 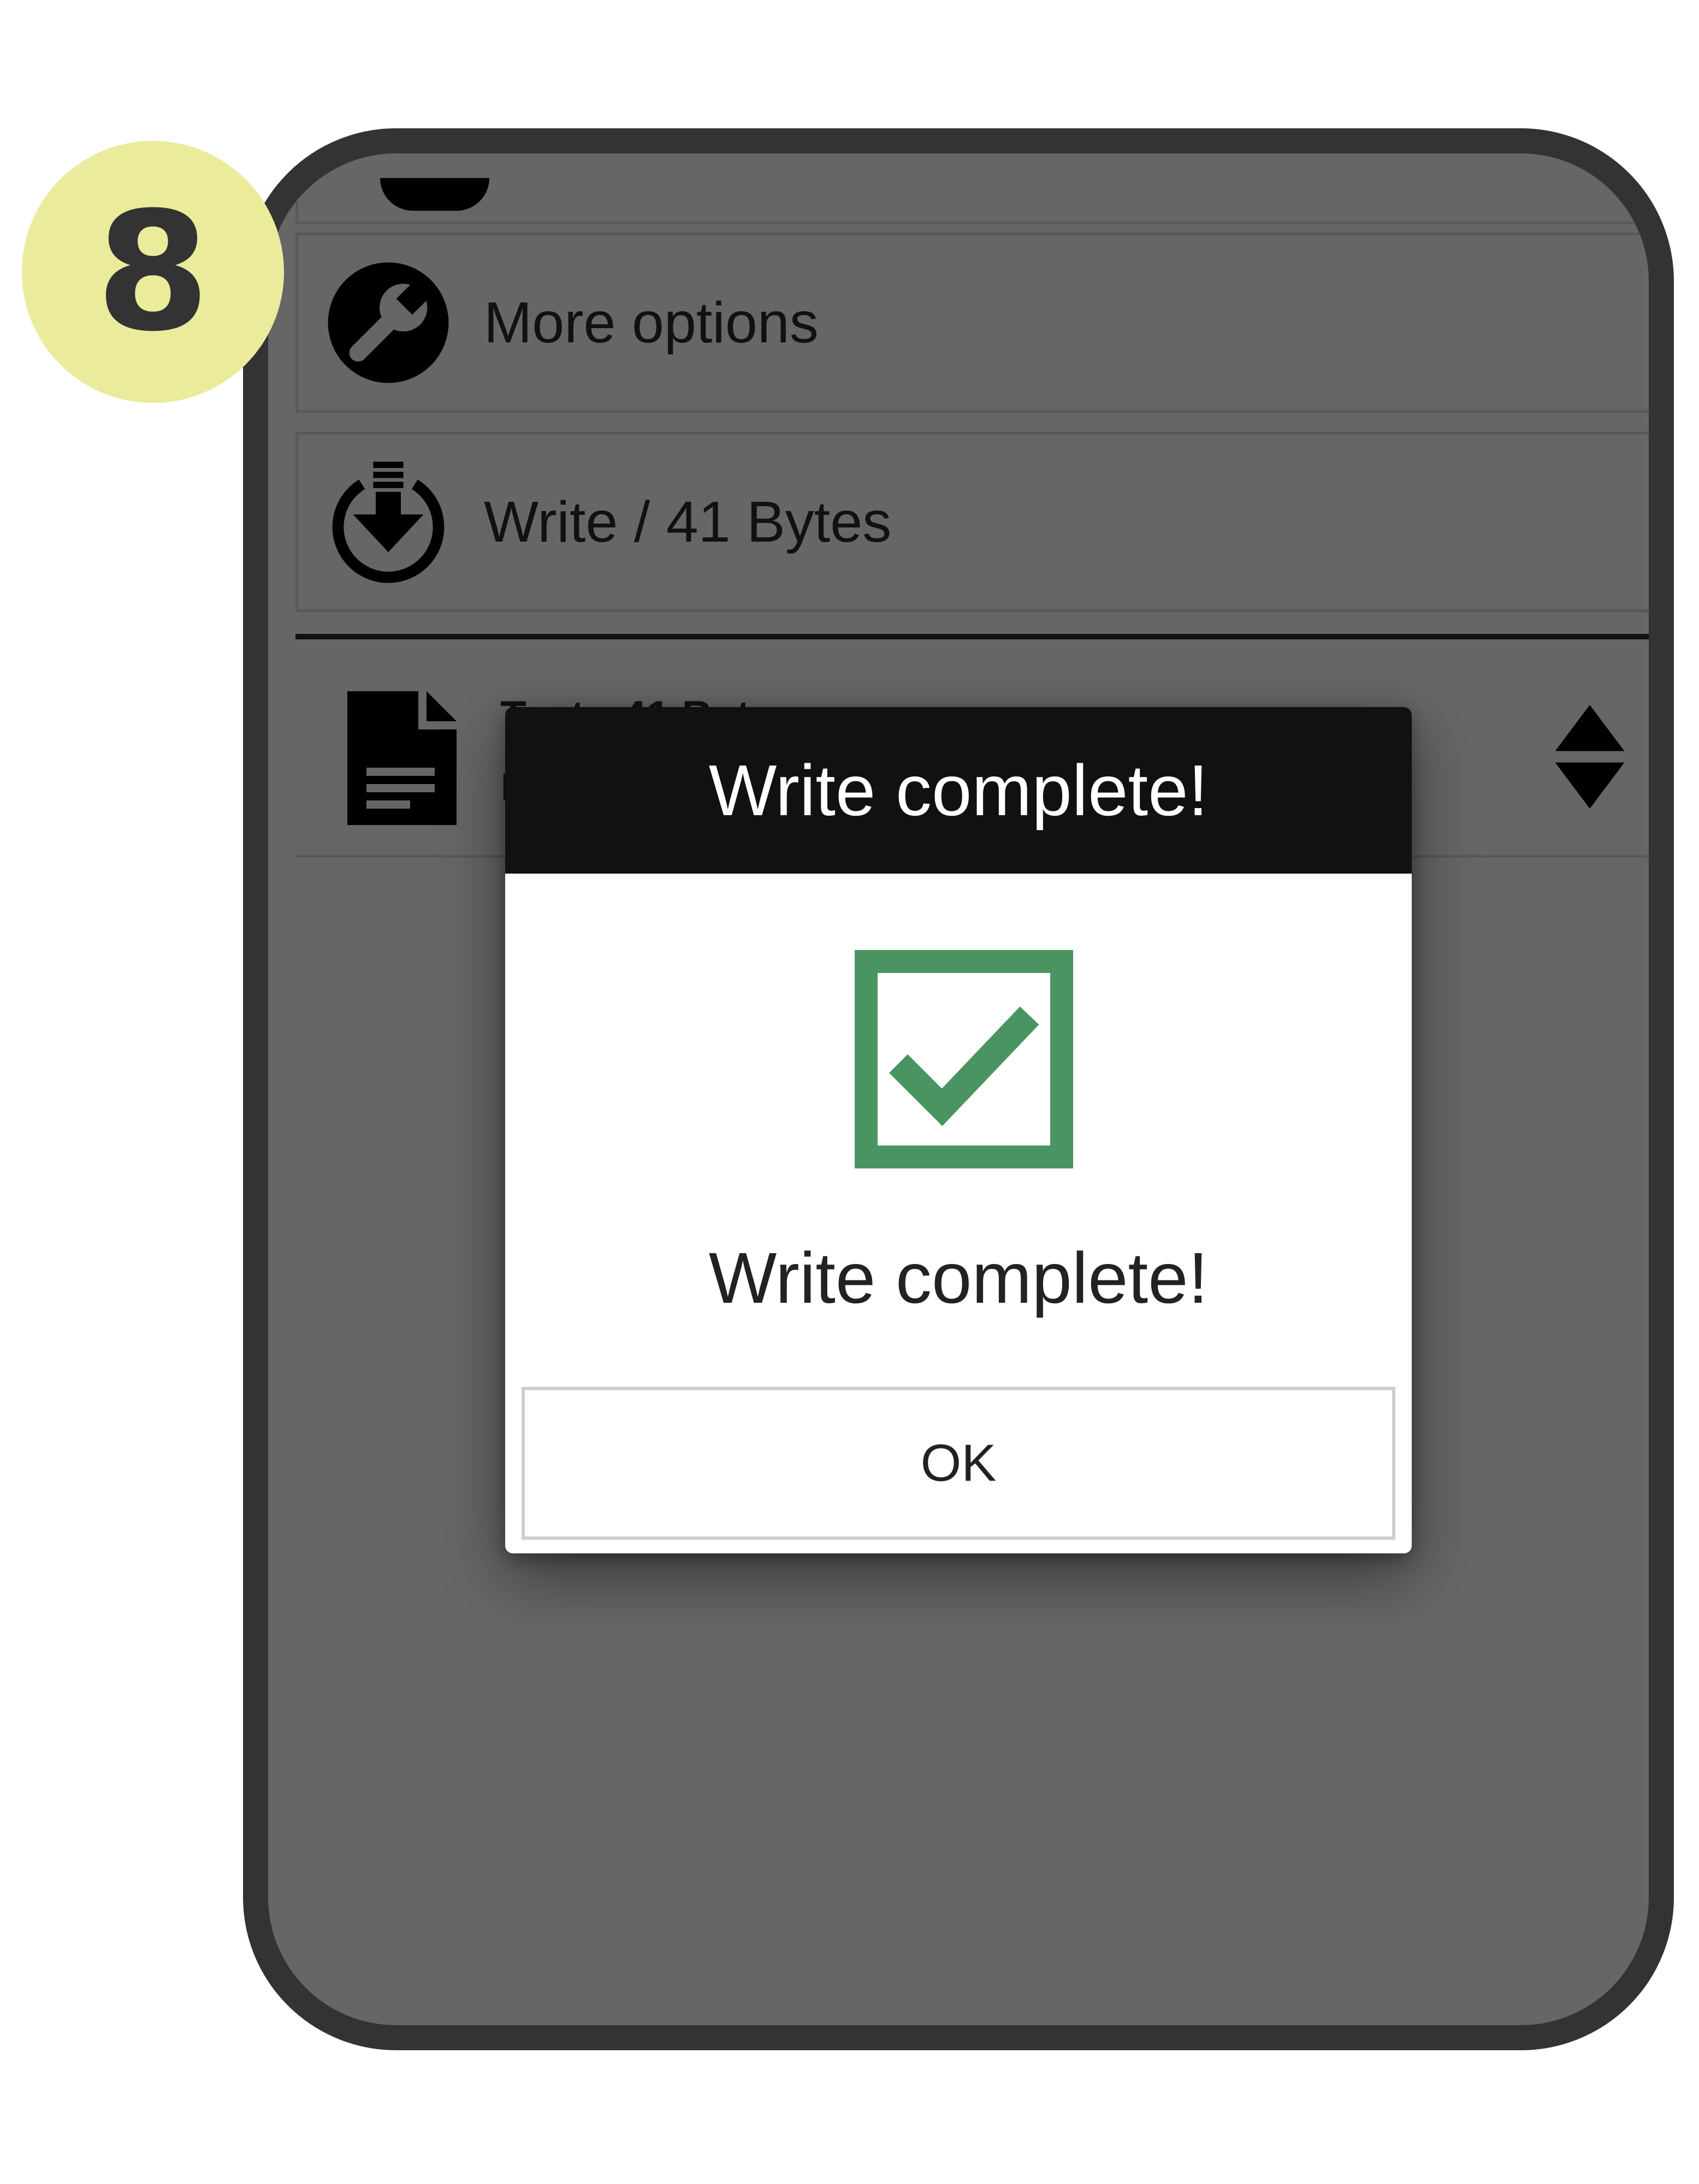 What do you see at coordinates (972, 189) in the screenshot?
I see `menu-row-partial` at bounding box center [972, 189].